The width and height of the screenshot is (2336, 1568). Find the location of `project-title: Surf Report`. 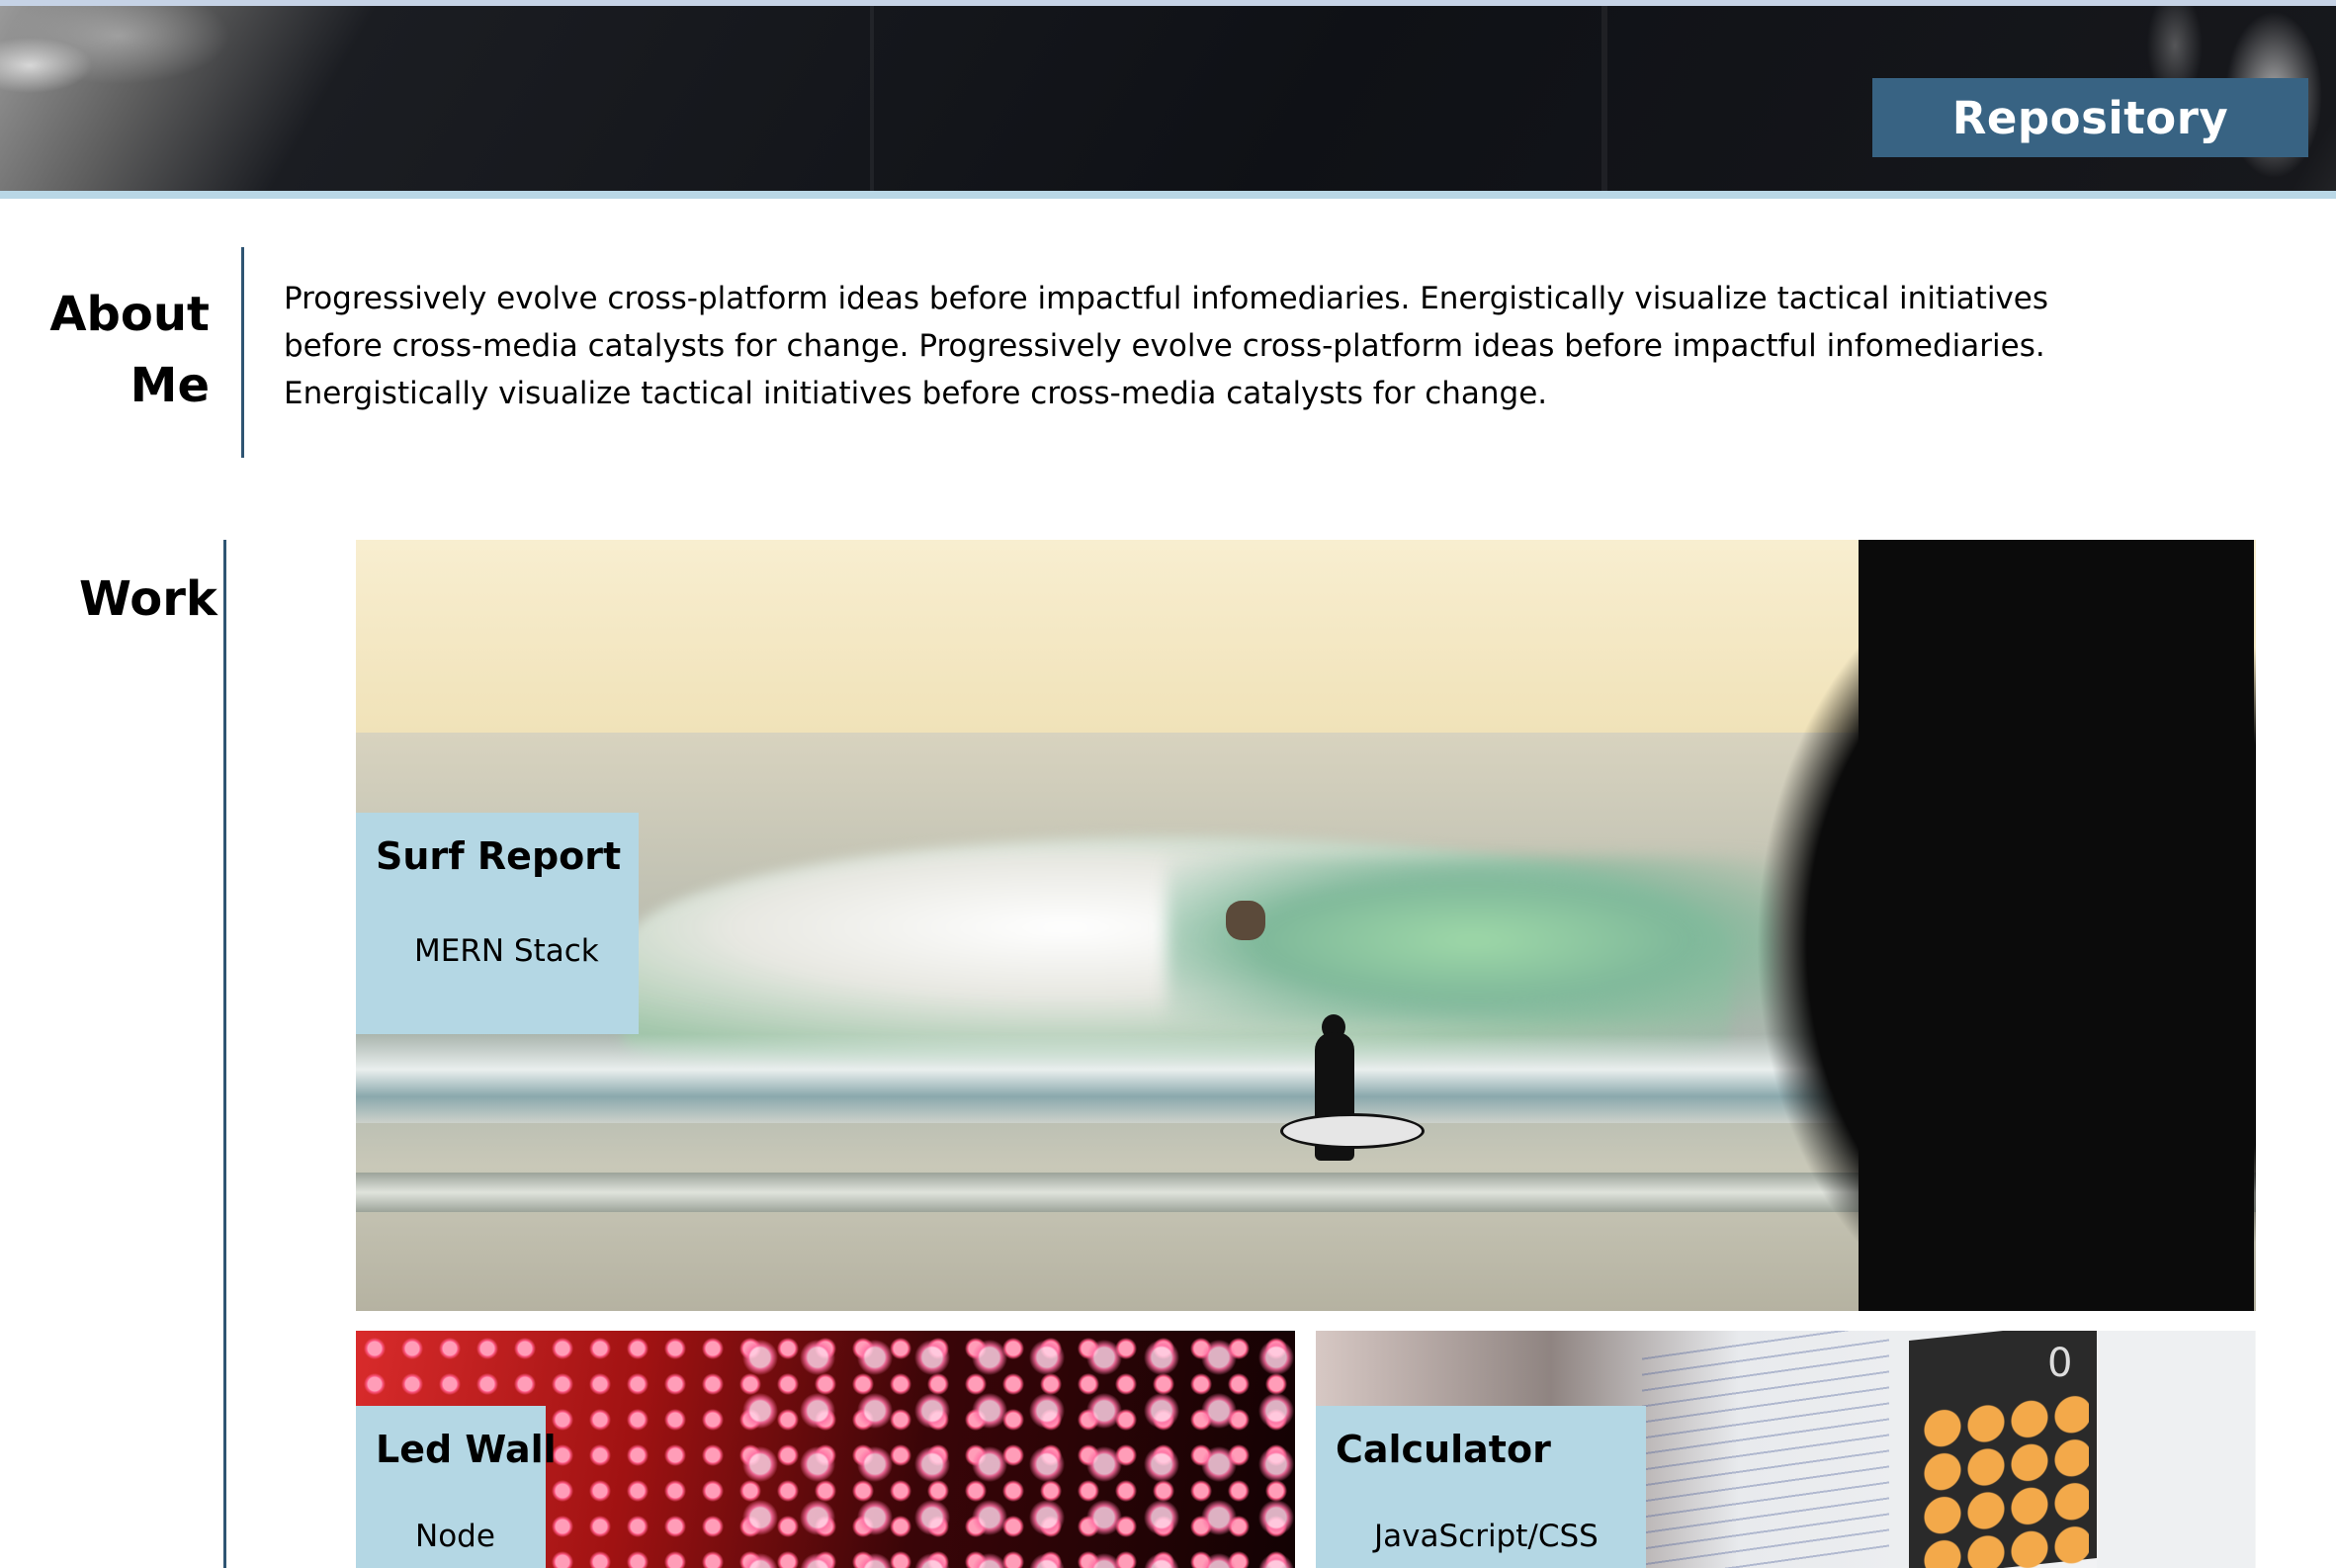

project-title: Surf Report is located at coordinates (499, 856).